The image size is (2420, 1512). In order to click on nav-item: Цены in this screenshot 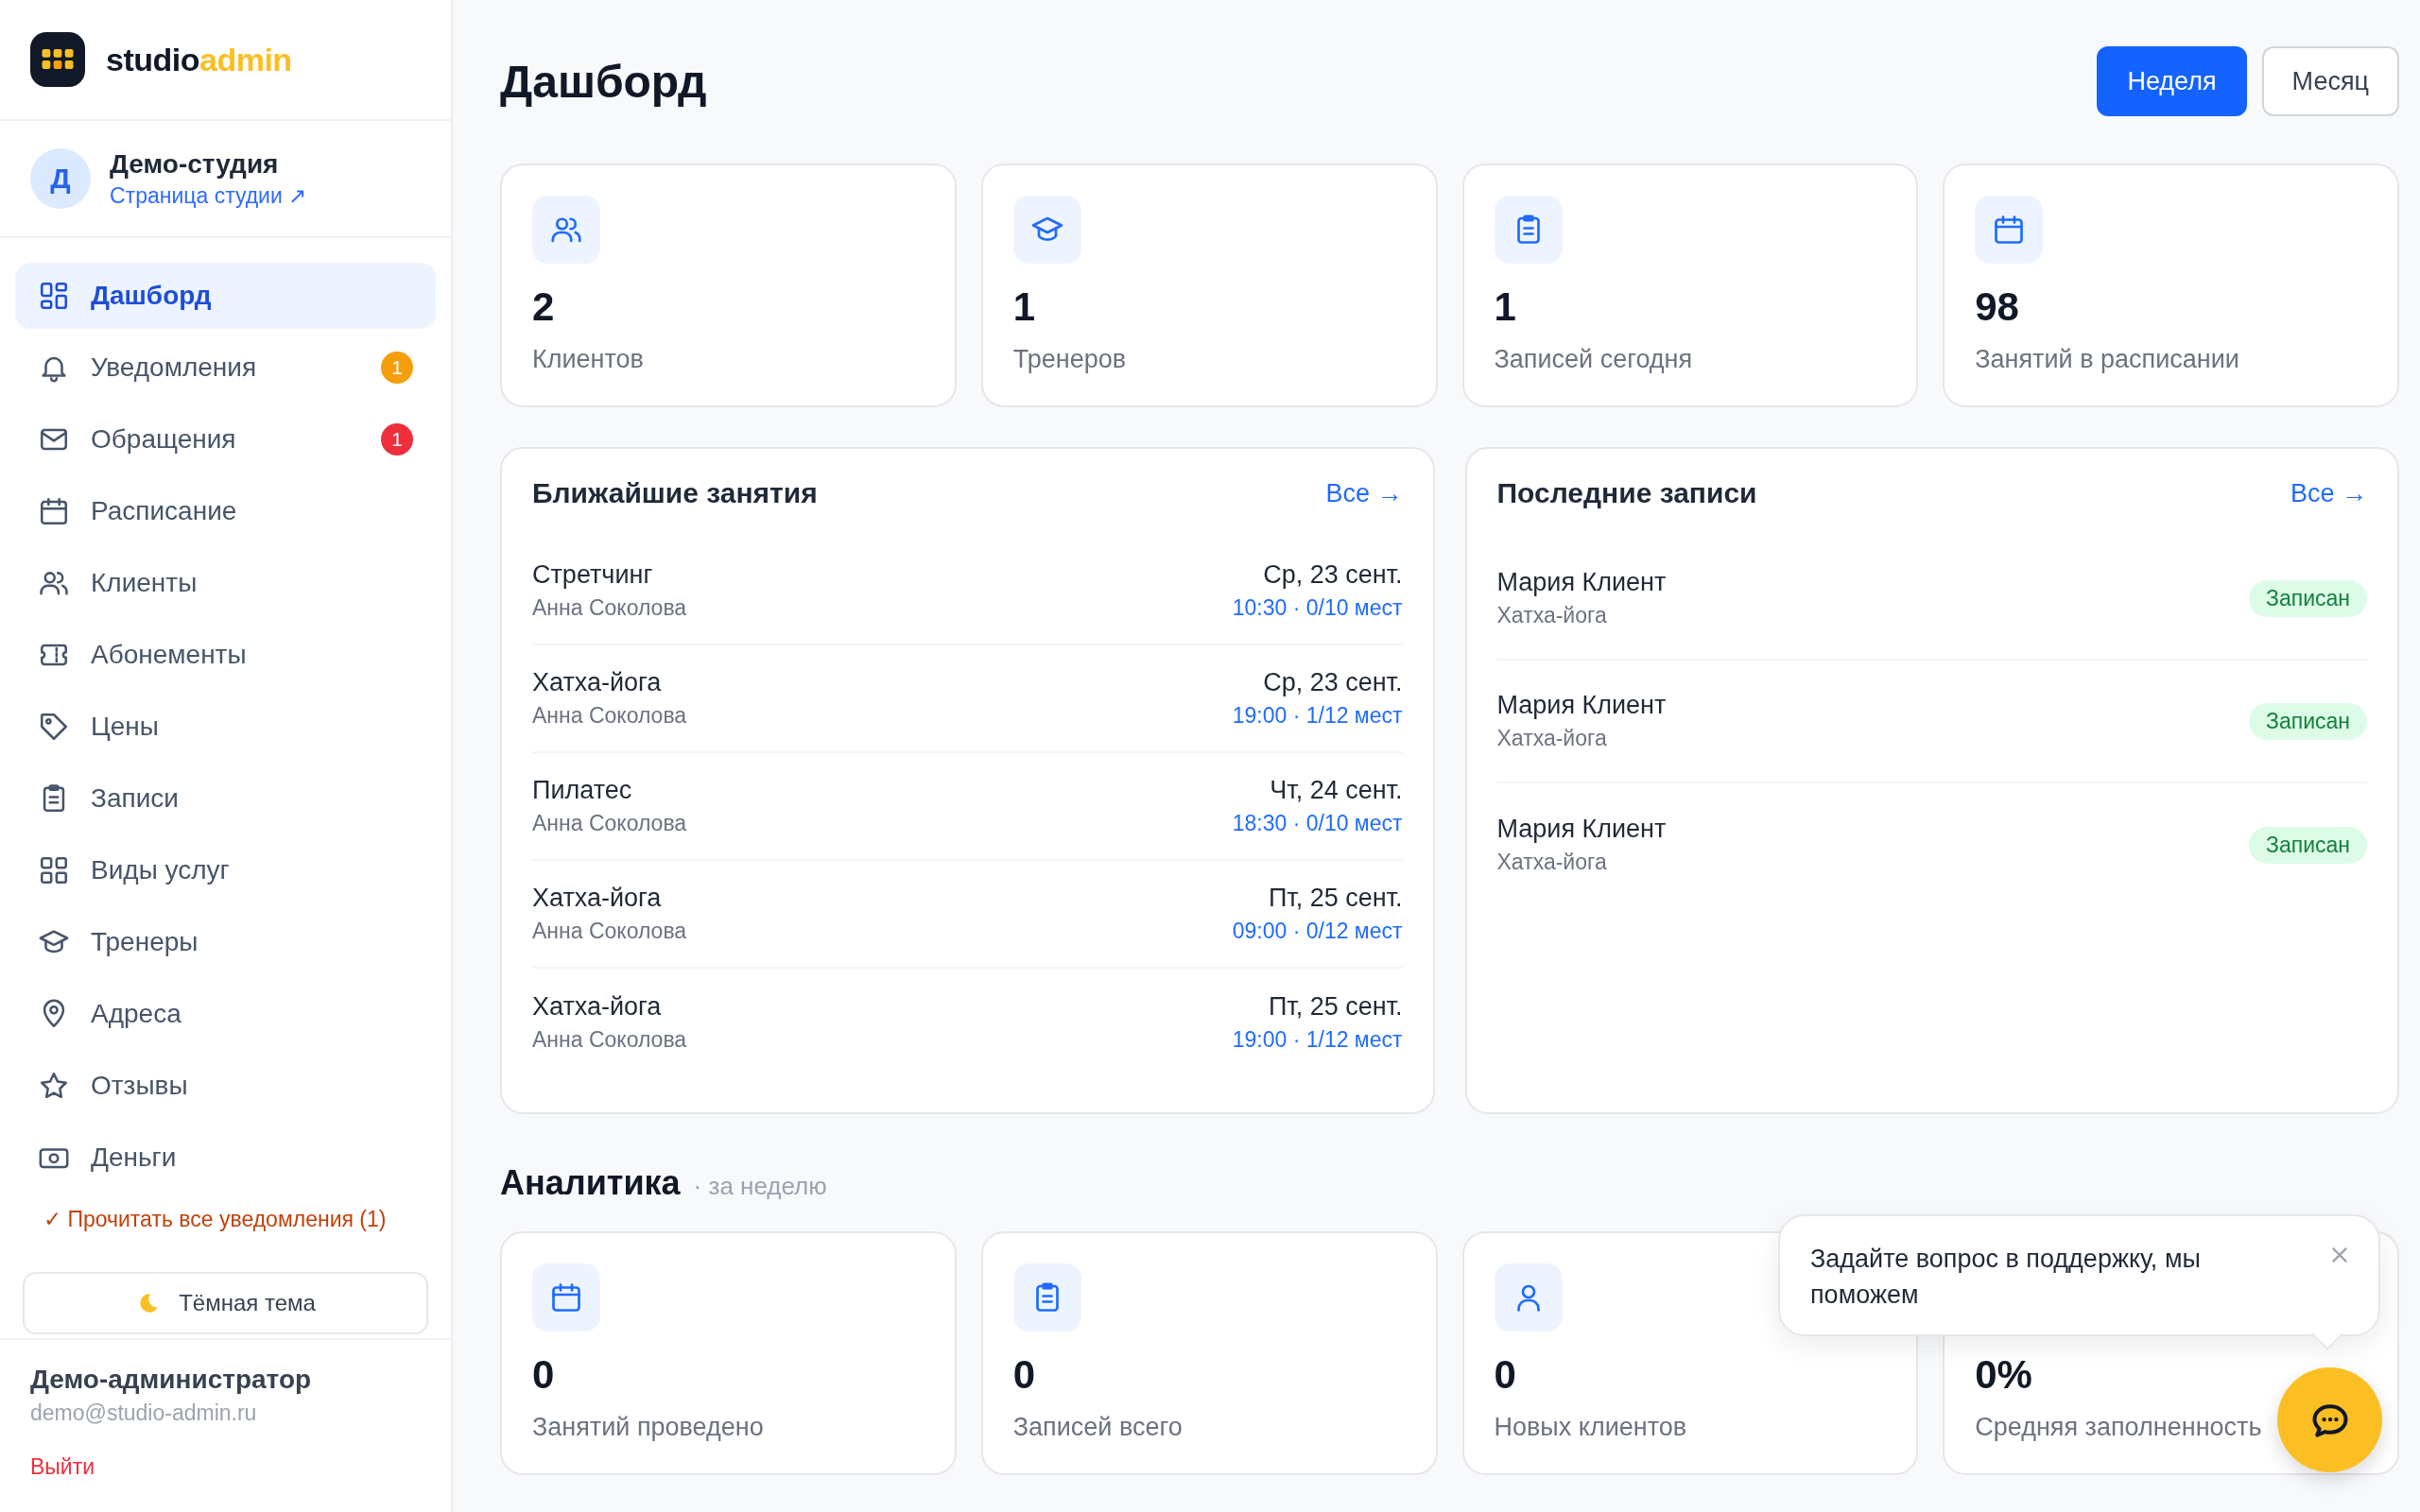, I will do `click(226, 727)`.